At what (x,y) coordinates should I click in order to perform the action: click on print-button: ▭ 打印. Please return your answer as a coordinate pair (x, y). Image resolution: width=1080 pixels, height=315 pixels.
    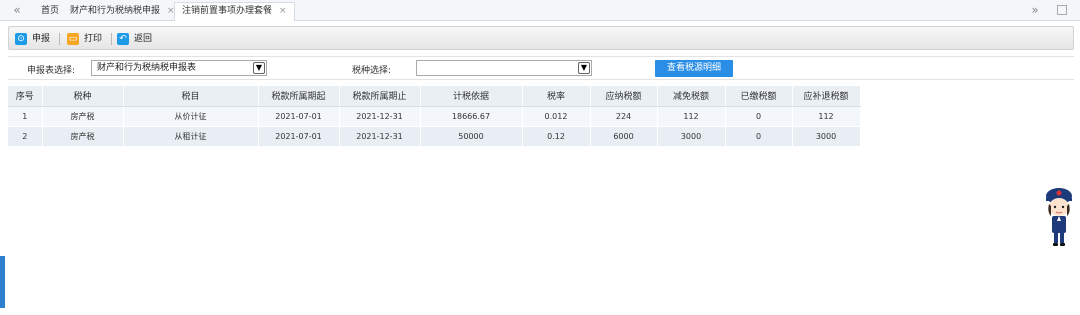
    Looking at the image, I should click on (84, 39).